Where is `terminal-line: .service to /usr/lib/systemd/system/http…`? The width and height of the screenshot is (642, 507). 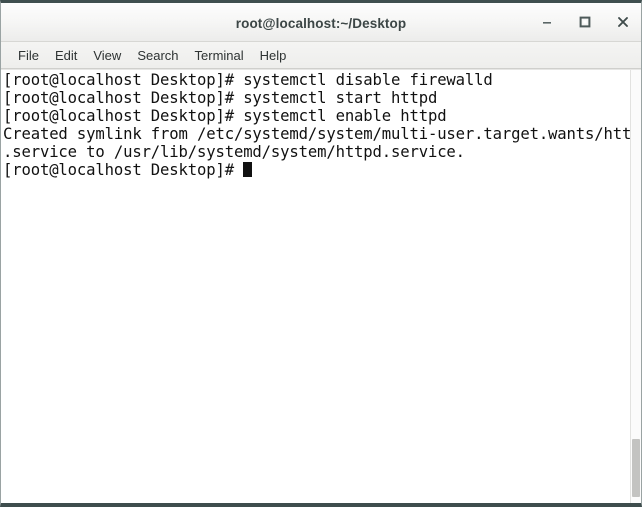 terminal-line: .service to /usr/lib/systemd/system/http… is located at coordinates (234, 152).